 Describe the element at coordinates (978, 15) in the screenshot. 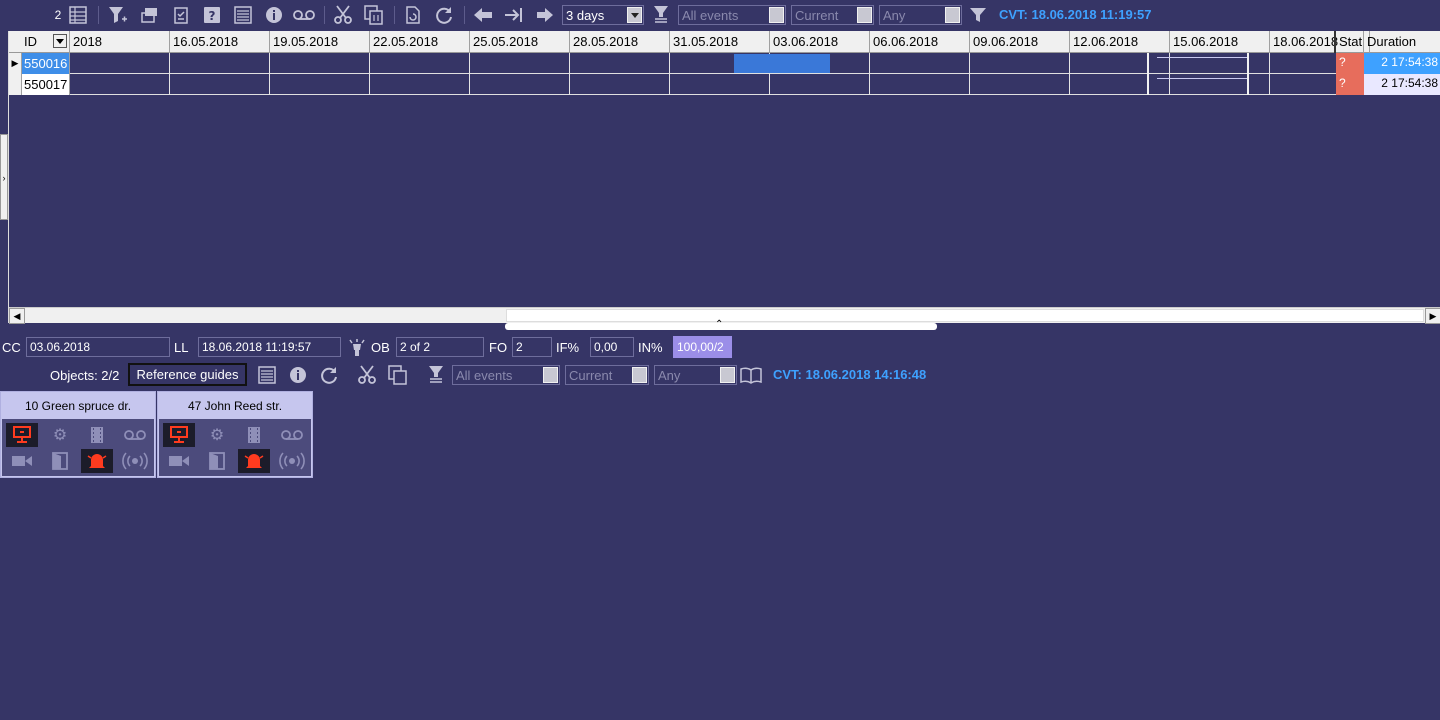

I see `funnel-icon` at that location.